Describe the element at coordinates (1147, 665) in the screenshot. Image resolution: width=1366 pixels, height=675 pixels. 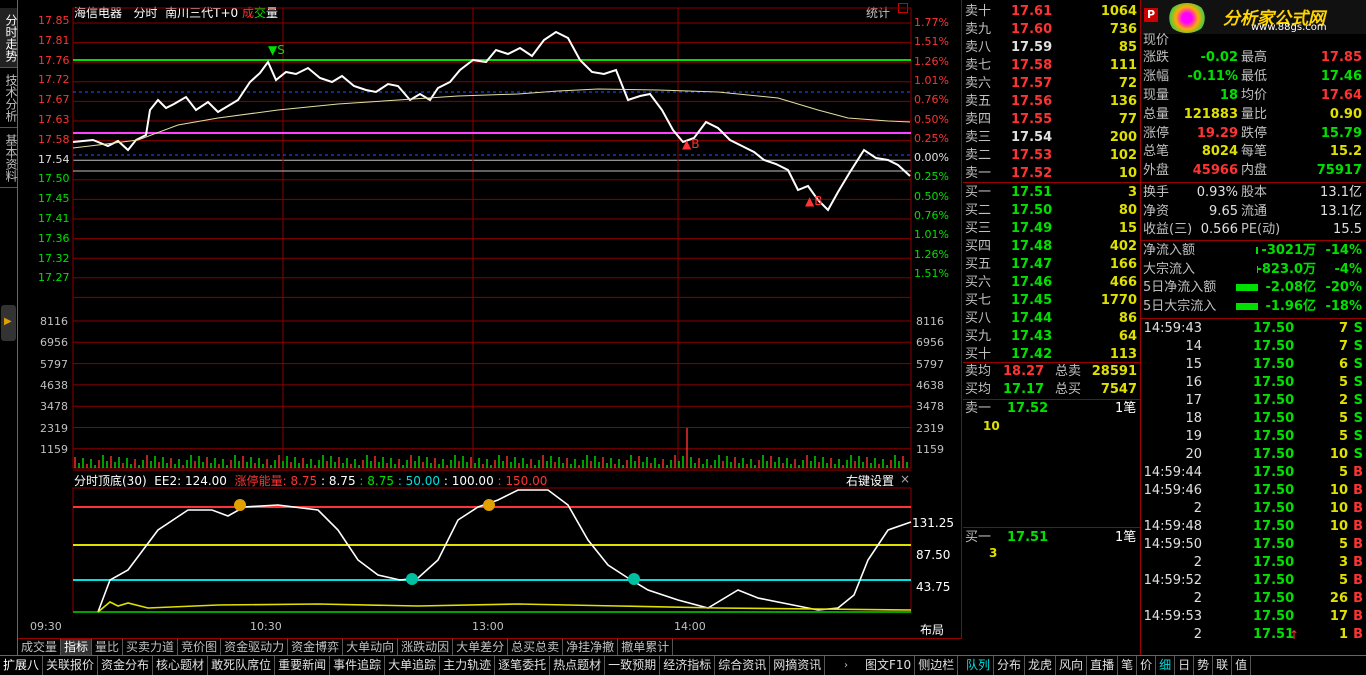
I see `toolbar-right-item: 价` at that location.